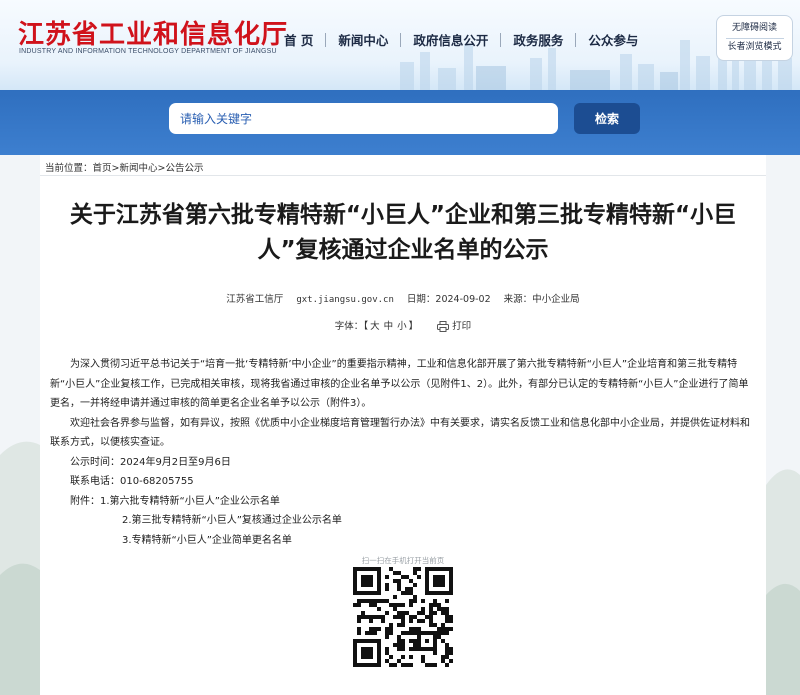 The image size is (800, 695). What do you see at coordinates (541, 299) in the screenshot?
I see `article-origin: 来源：中小企业局` at bounding box center [541, 299].